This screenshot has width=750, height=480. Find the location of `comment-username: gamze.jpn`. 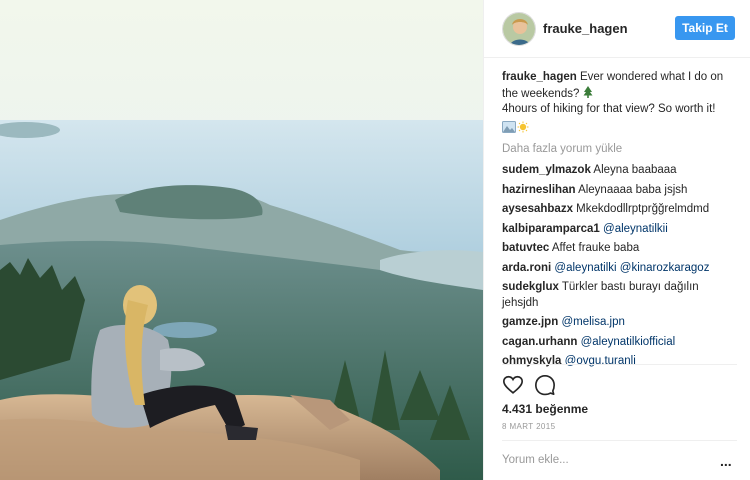

comment-username: gamze.jpn is located at coordinates (530, 322).